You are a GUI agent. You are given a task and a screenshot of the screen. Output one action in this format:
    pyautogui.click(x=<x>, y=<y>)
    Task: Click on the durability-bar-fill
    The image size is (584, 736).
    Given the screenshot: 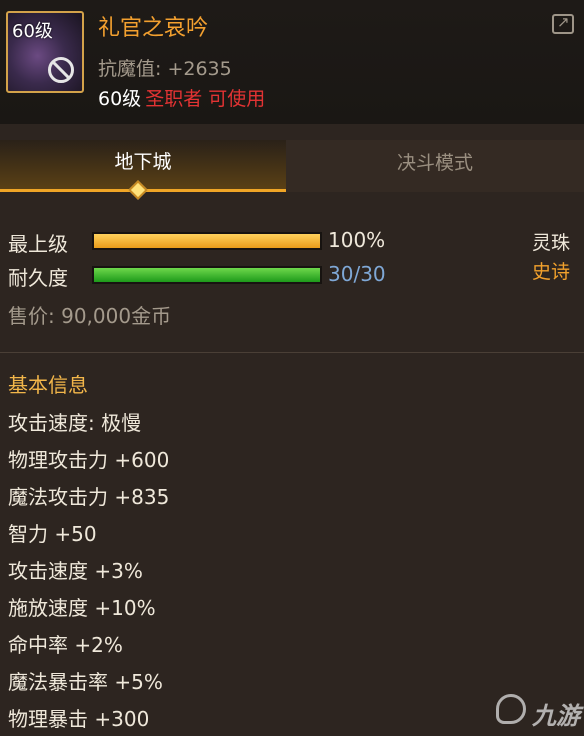 What is the action you would take?
    pyautogui.click(x=207, y=275)
    